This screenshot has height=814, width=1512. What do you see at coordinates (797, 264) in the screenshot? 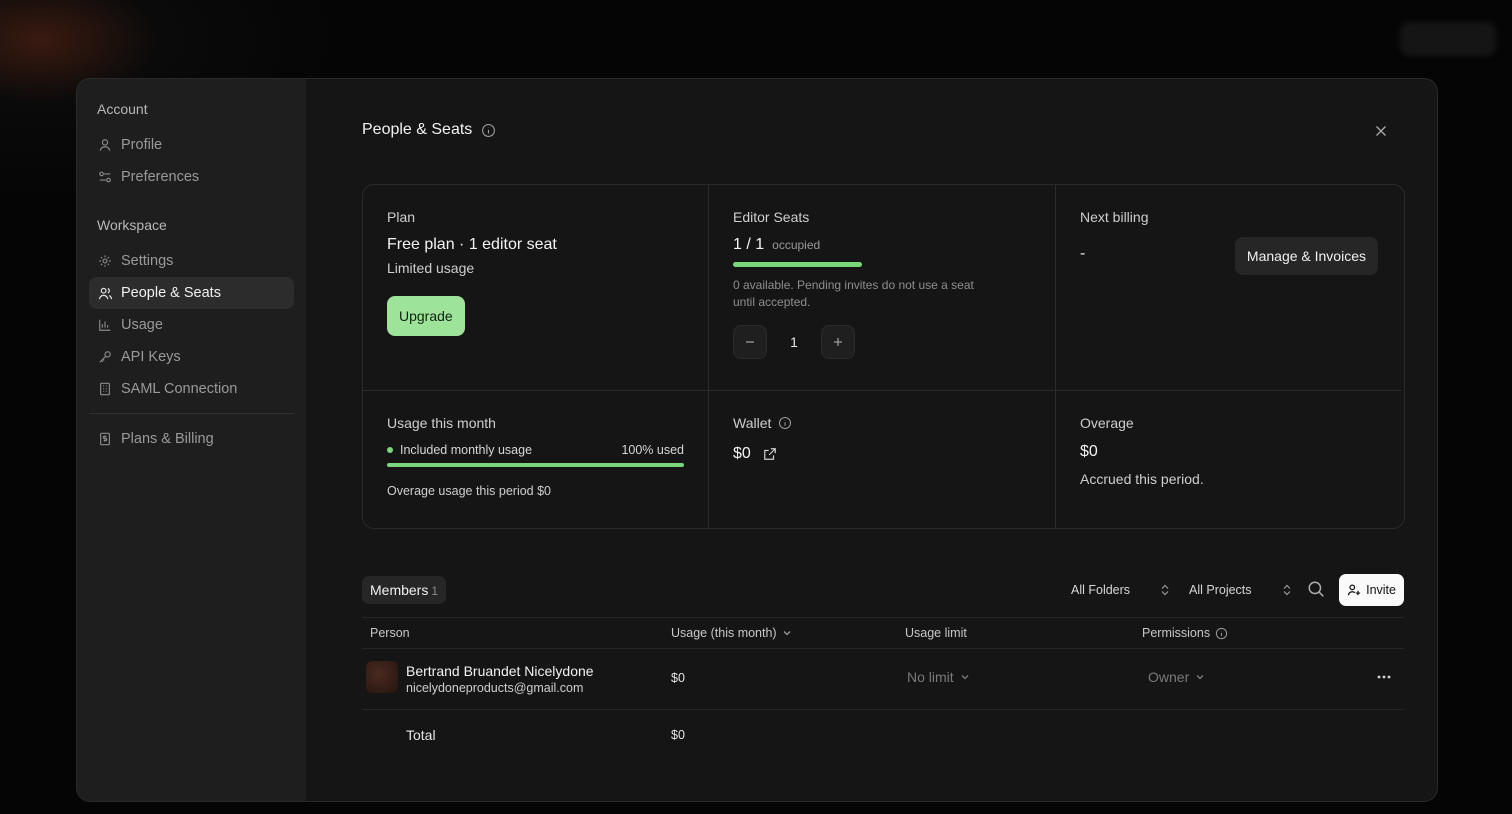
I see `seats-progress-bar` at bounding box center [797, 264].